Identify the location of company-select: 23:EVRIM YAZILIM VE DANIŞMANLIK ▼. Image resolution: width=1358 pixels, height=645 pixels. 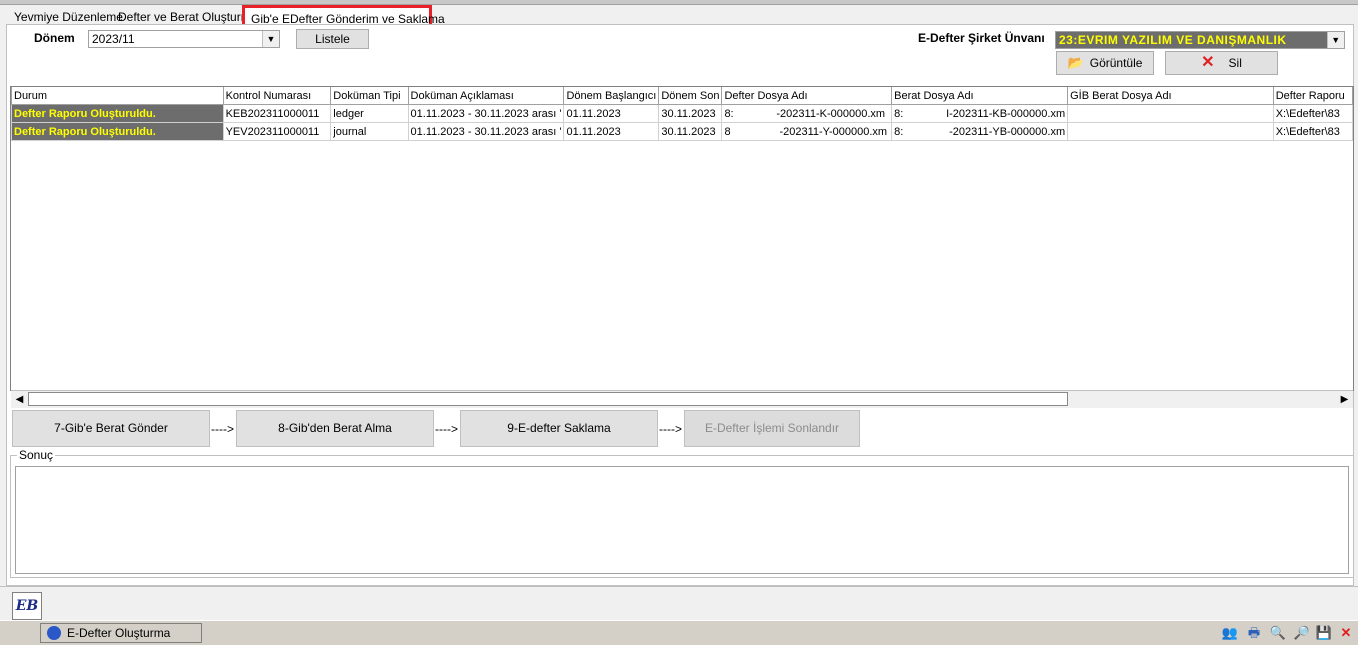
(1200, 40).